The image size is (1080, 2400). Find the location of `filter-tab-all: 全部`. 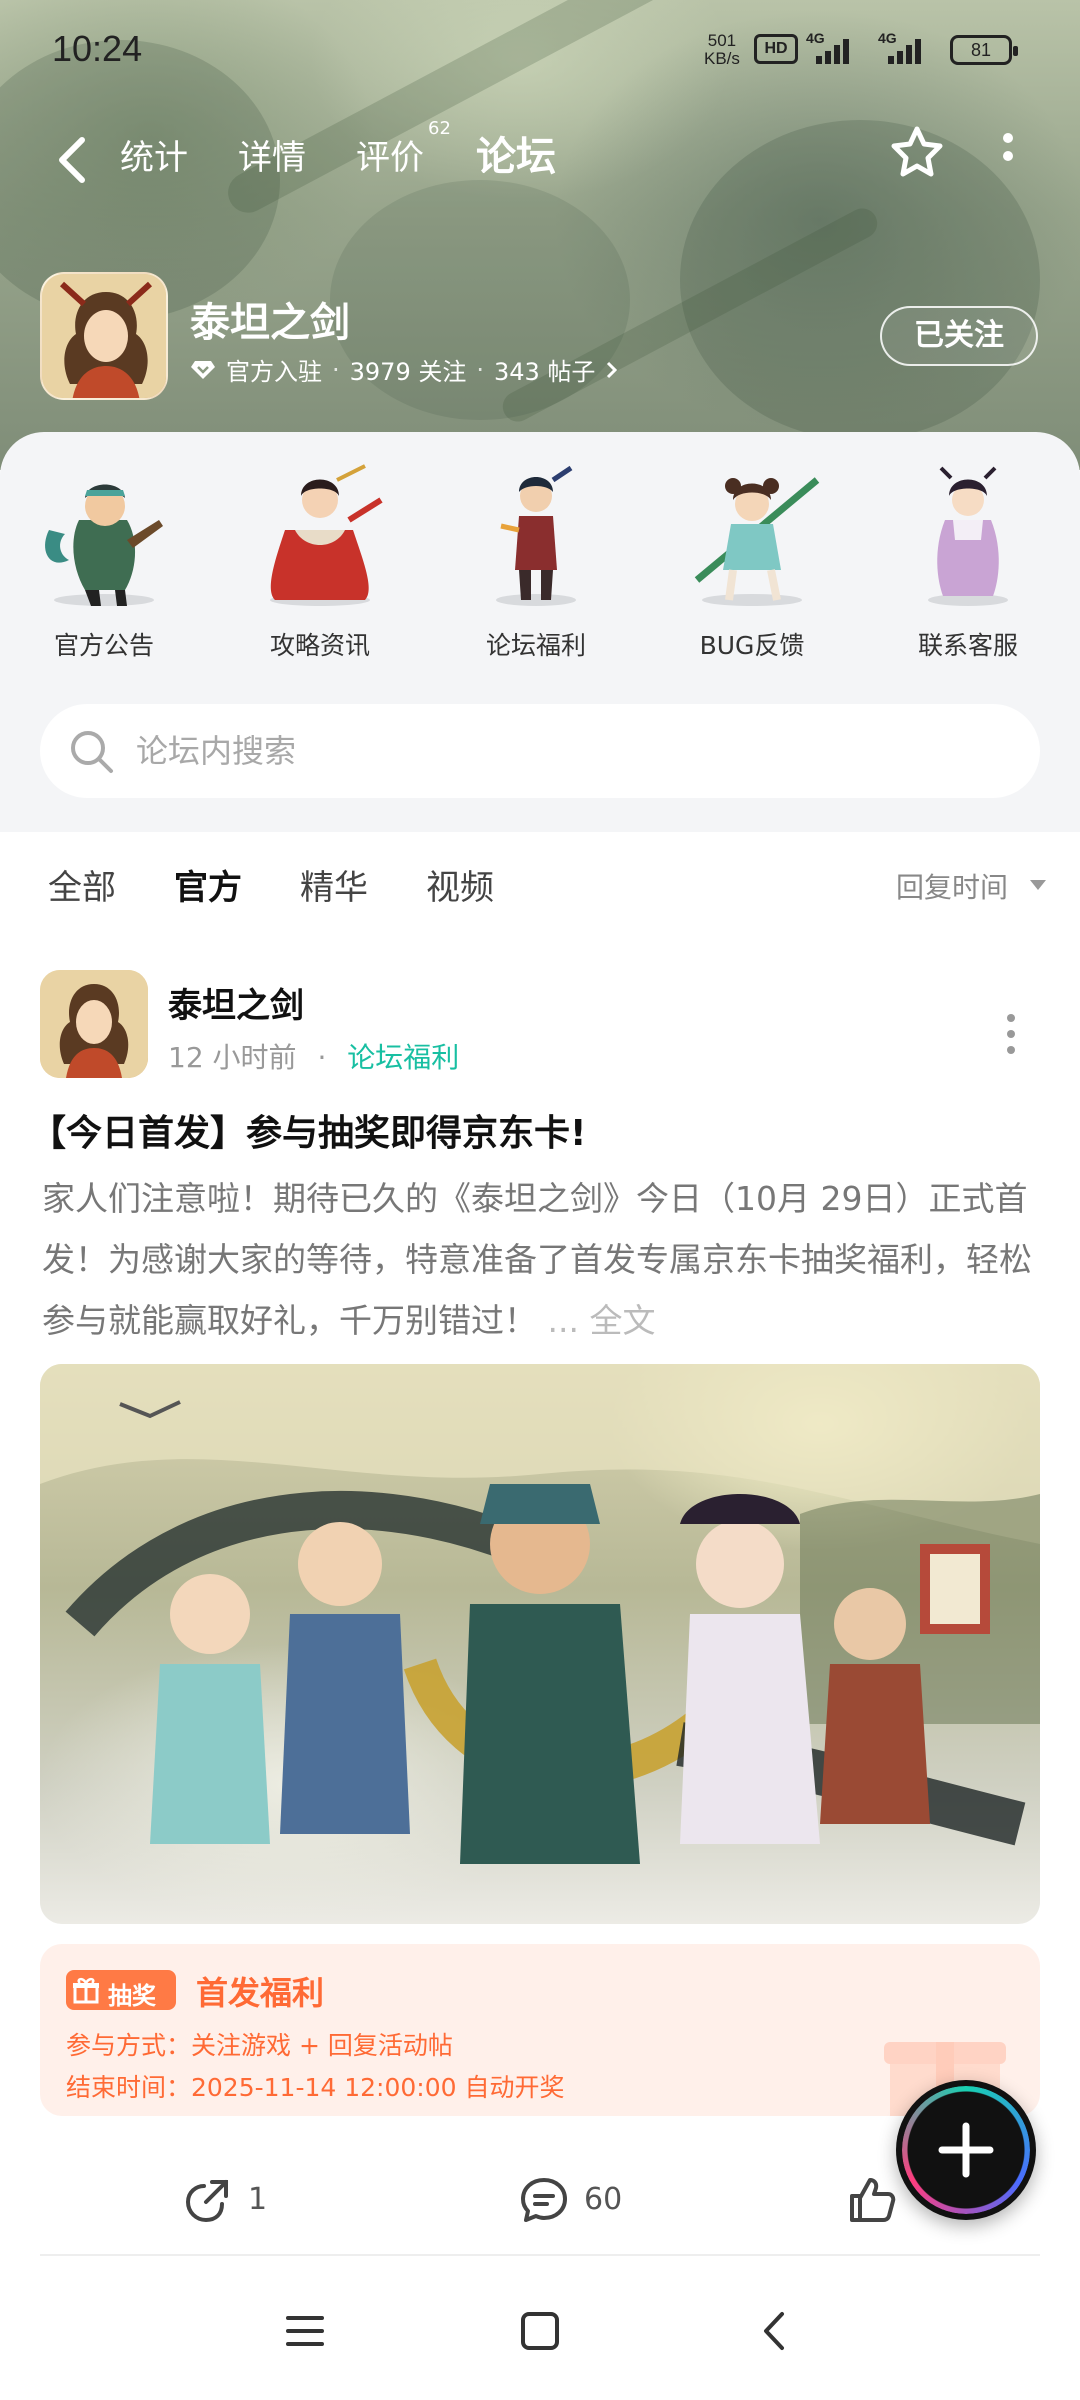

filter-tab-all: 全部 is located at coordinates (82, 884).